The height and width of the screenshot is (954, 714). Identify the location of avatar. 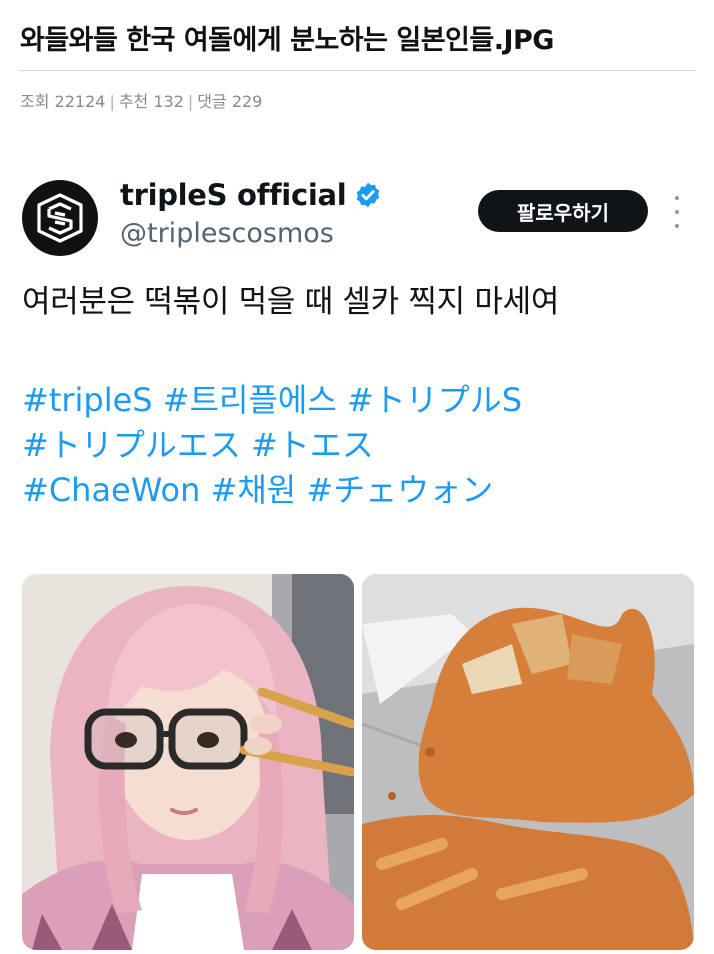
(60, 218).